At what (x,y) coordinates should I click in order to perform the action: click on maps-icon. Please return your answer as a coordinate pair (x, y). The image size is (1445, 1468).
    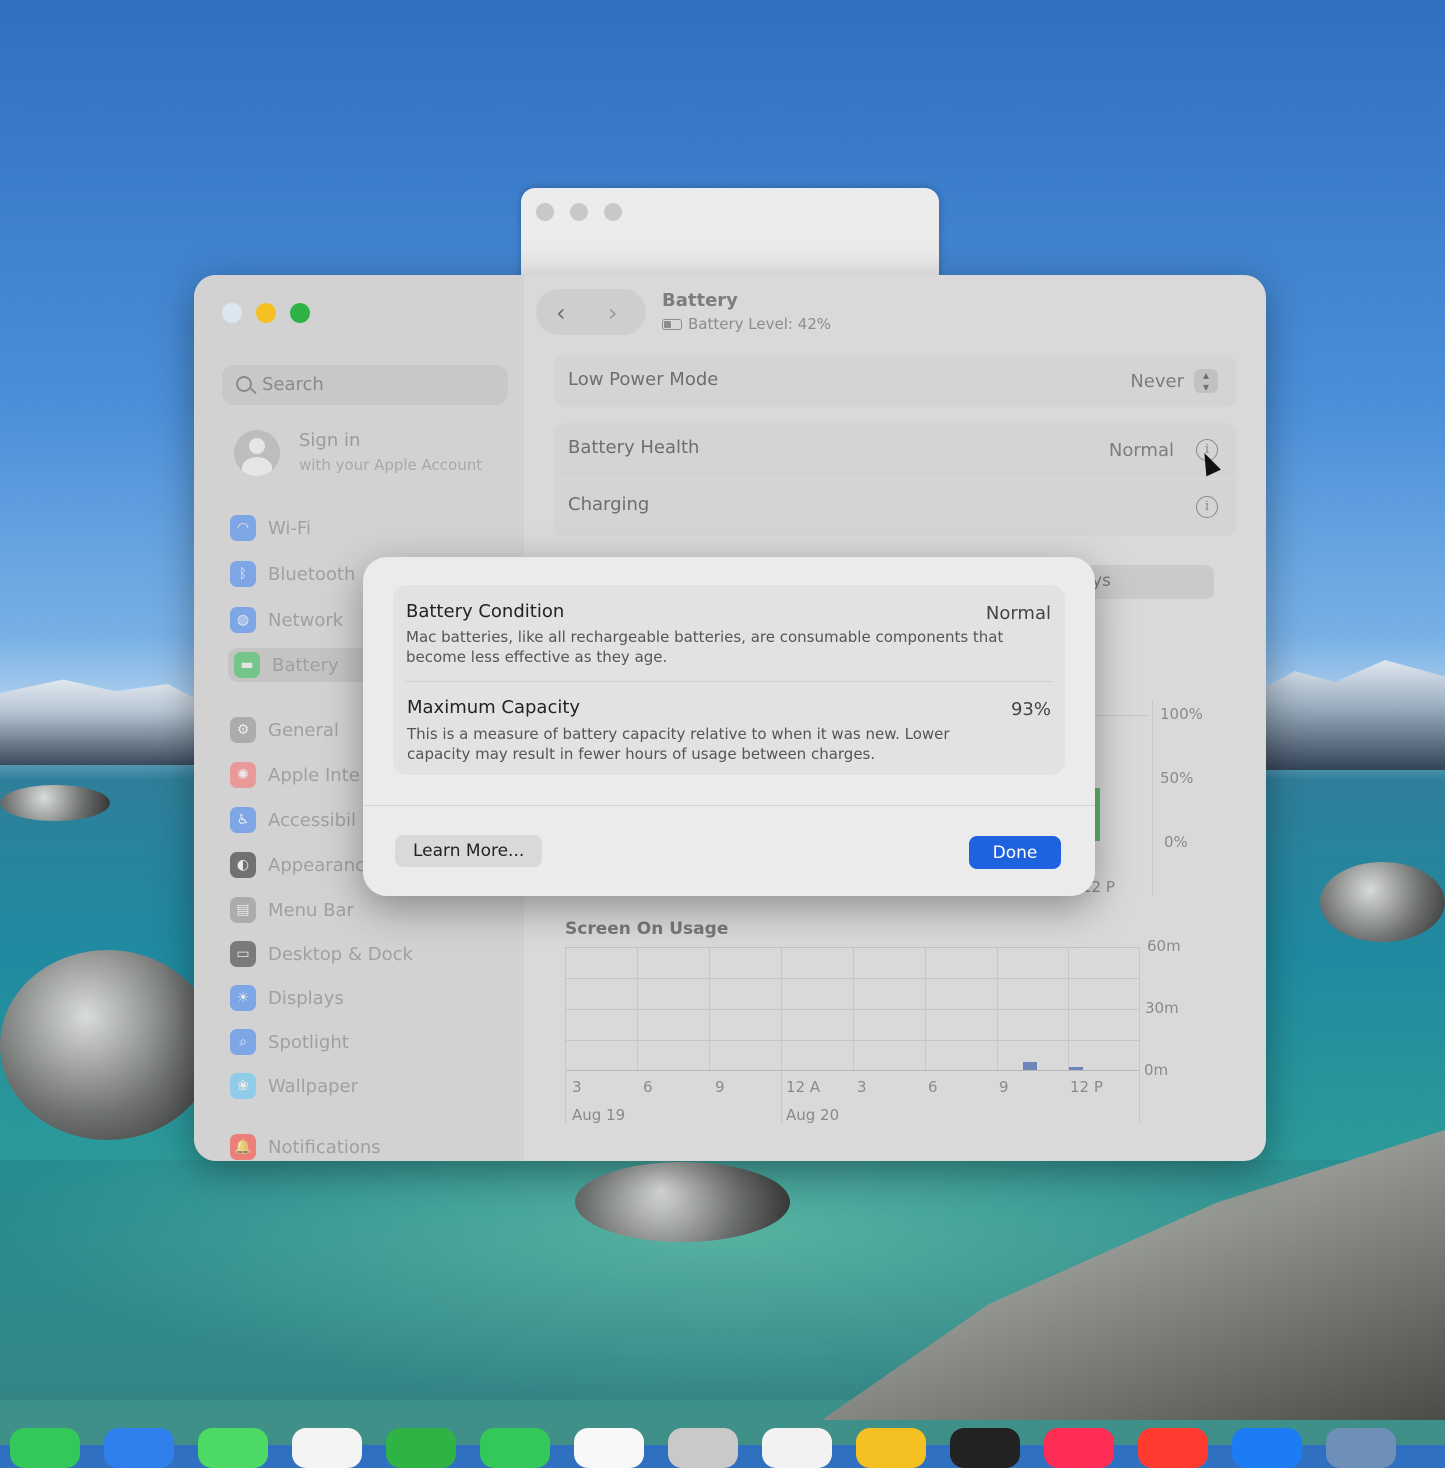
    Looking at the image, I should click on (233, 1448).